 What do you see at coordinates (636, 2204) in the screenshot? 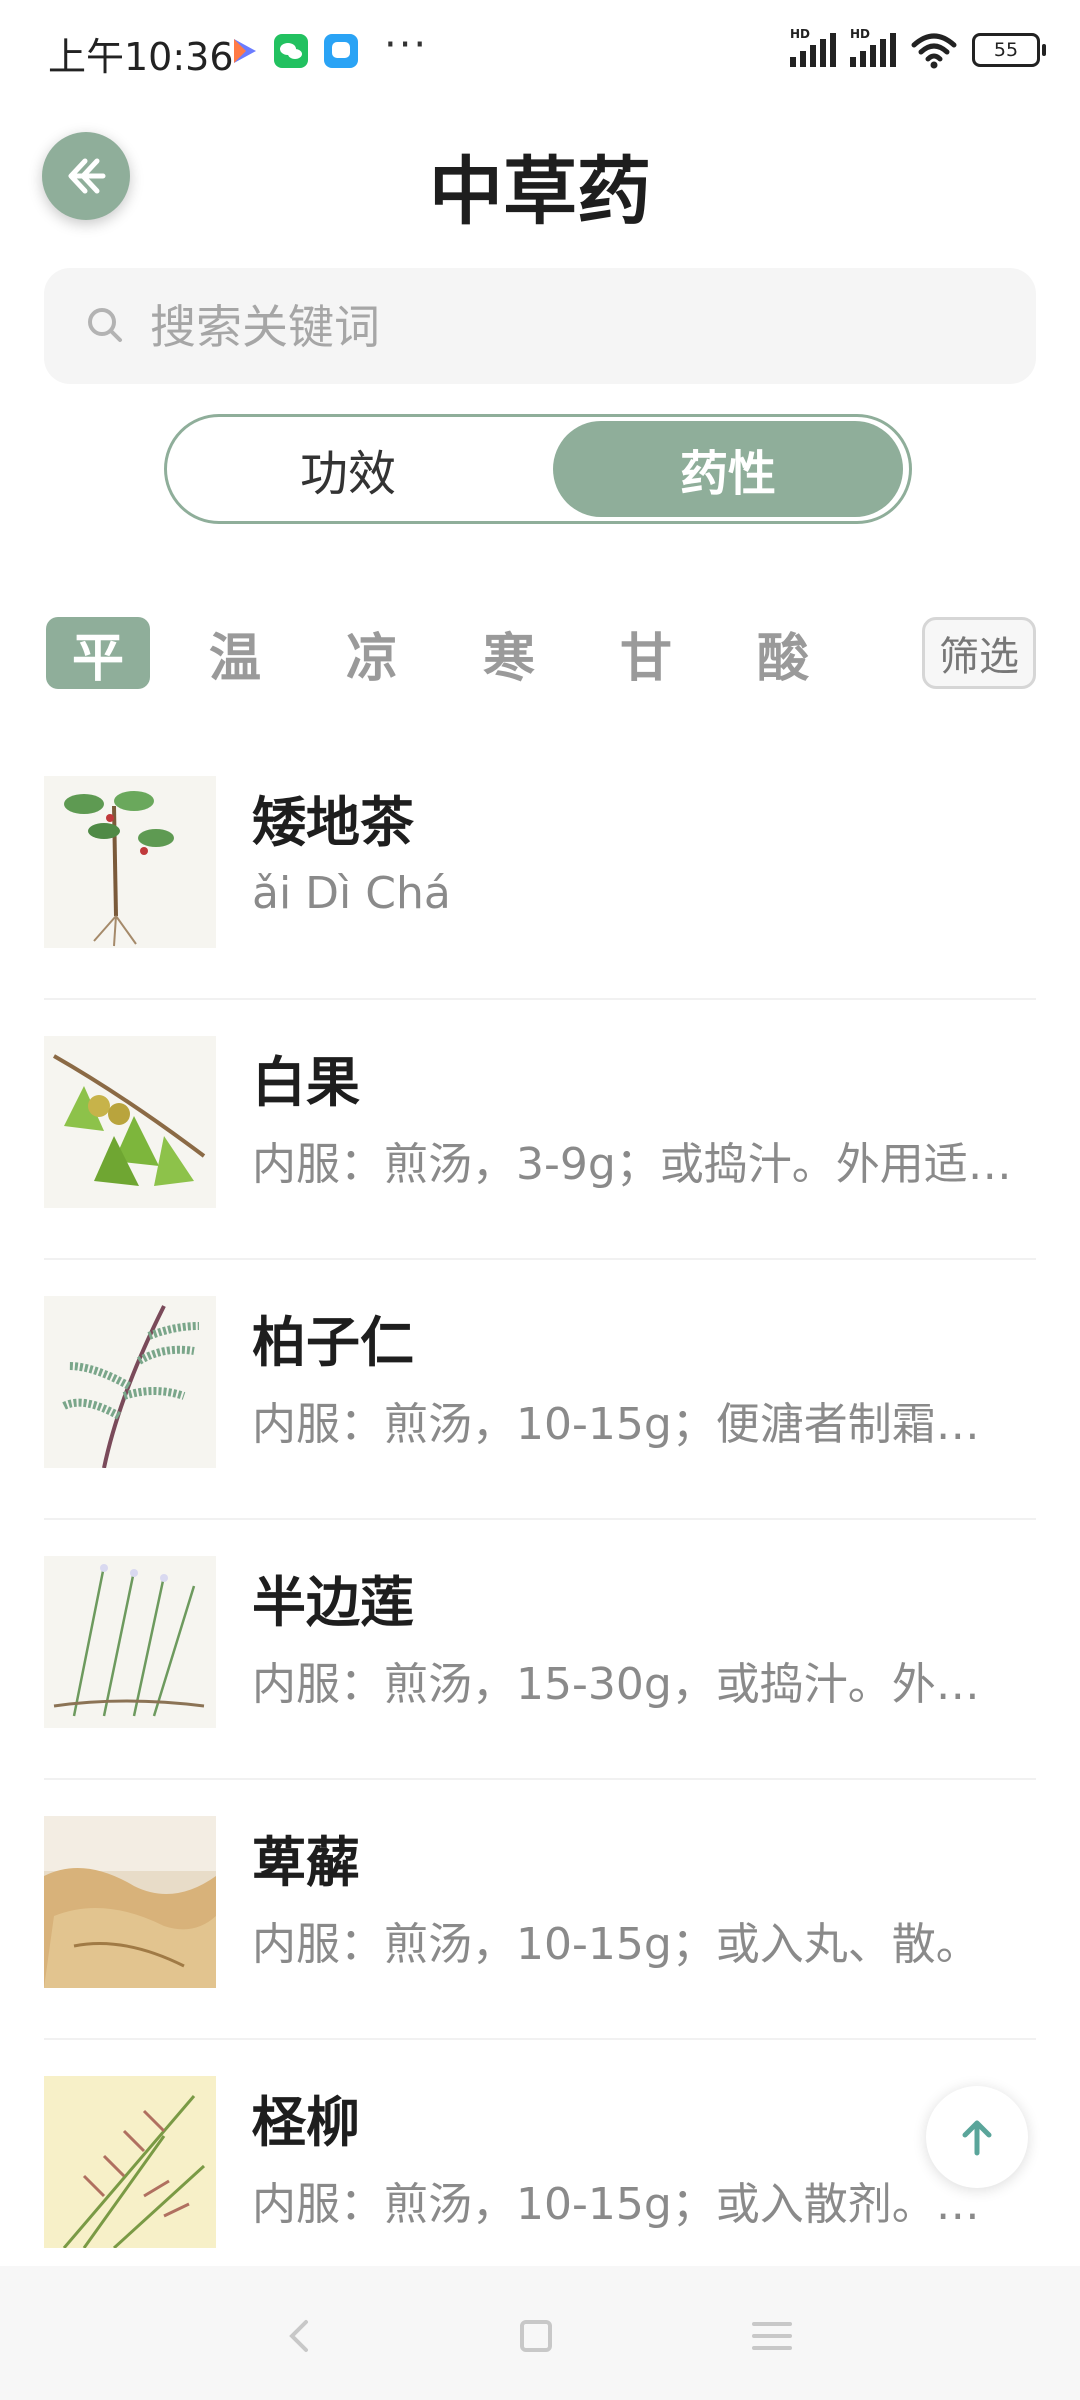
I see `herb-description: 内服：煎汤，10-15g；或入散剂。外用适量，煎汤擦洗` at bounding box center [636, 2204].